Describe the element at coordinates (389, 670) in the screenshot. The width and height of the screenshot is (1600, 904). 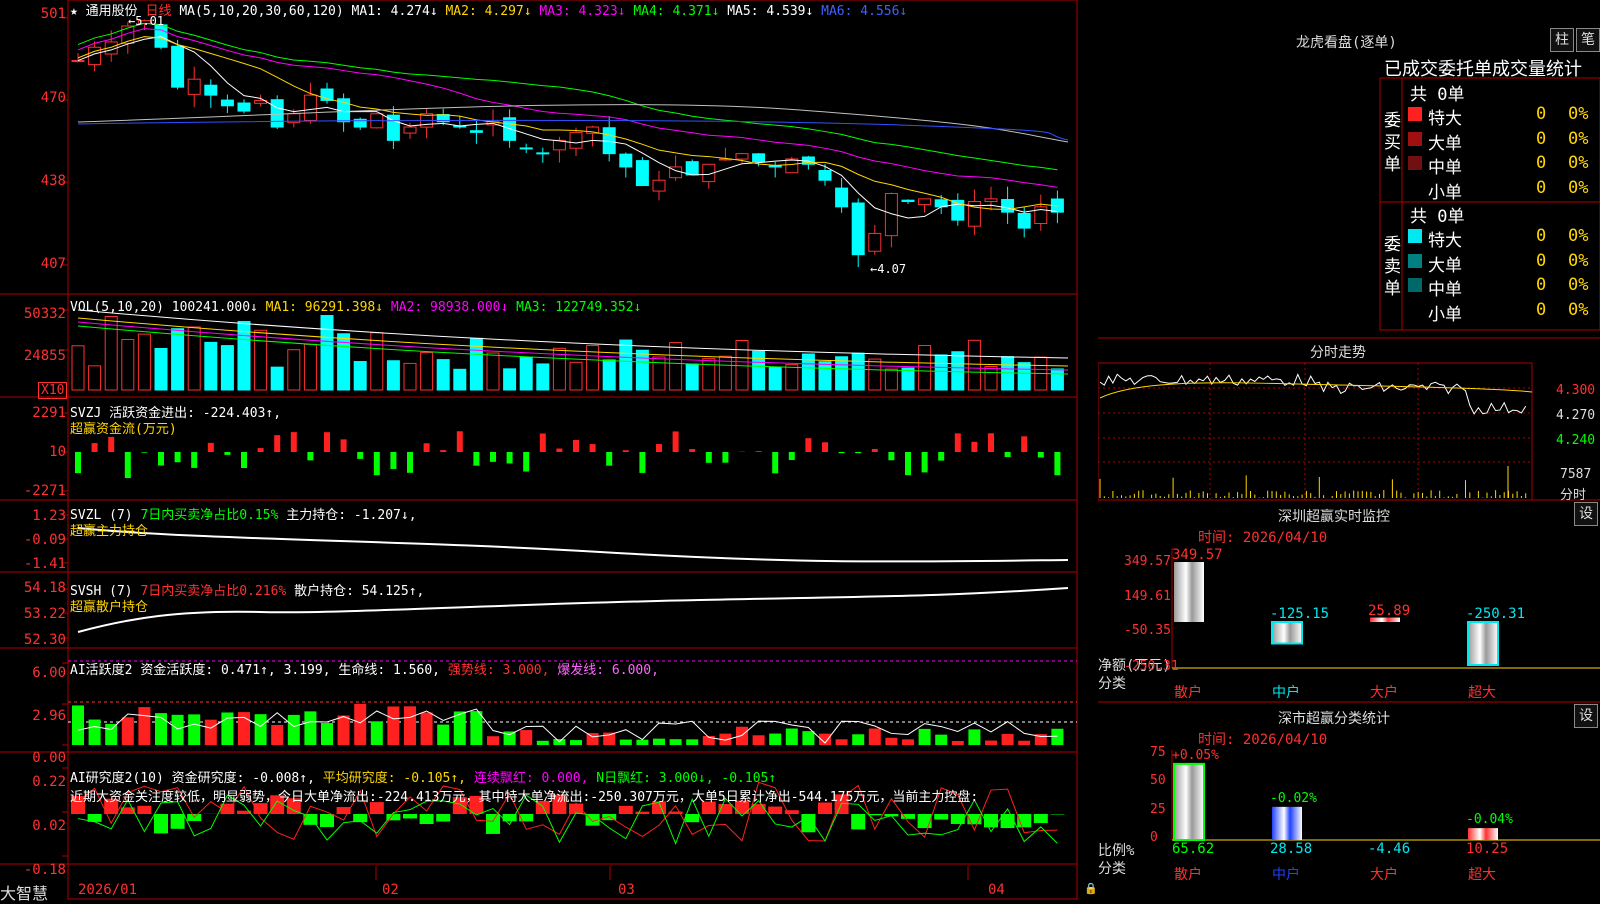
I see `ai1-label2: 生命线: 1.560,` at that location.